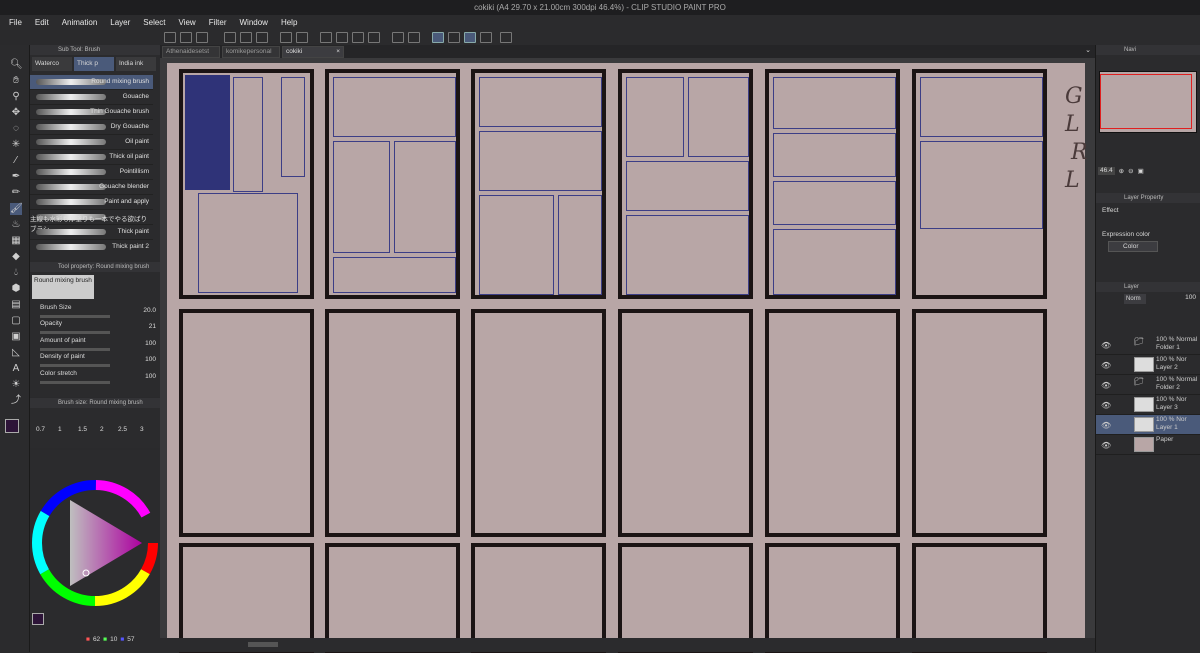 This screenshot has width=1200, height=653. What do you see at coordinates (16, 385) in the screenshot?
I see `balloon-icon: ☀` at bounding box center [16, 385].